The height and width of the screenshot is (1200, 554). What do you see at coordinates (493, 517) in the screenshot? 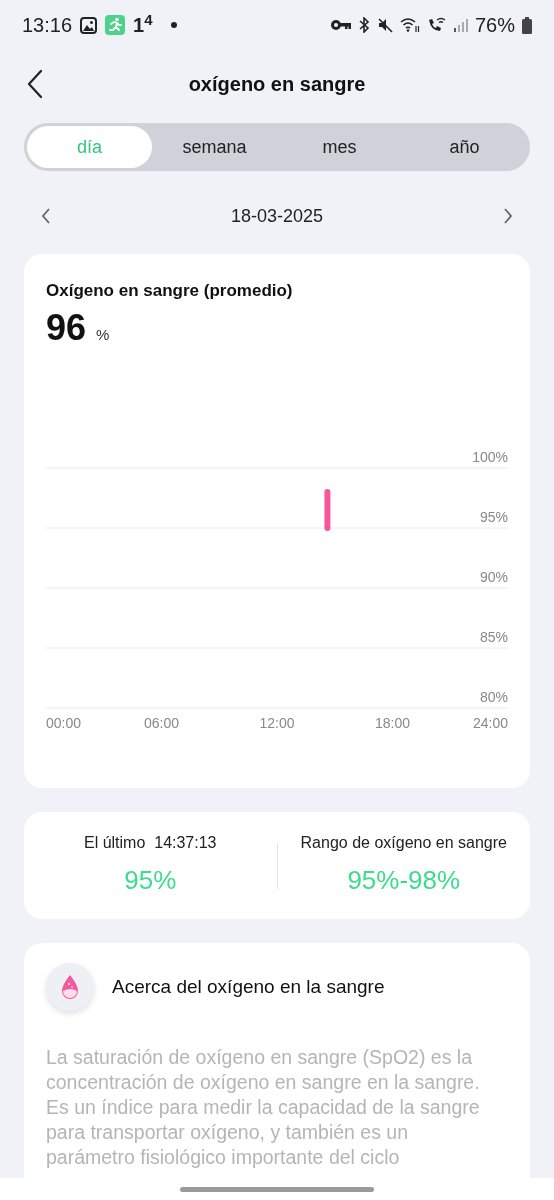
I see `y-axis-label: 95%` at bounding box center [493, 517].